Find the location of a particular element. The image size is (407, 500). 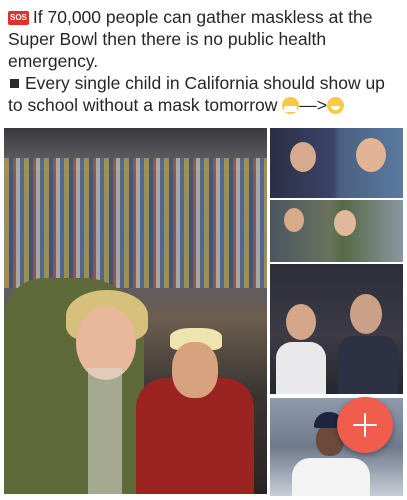

side-photo-1-face-b is located at coordinates (371, 155).